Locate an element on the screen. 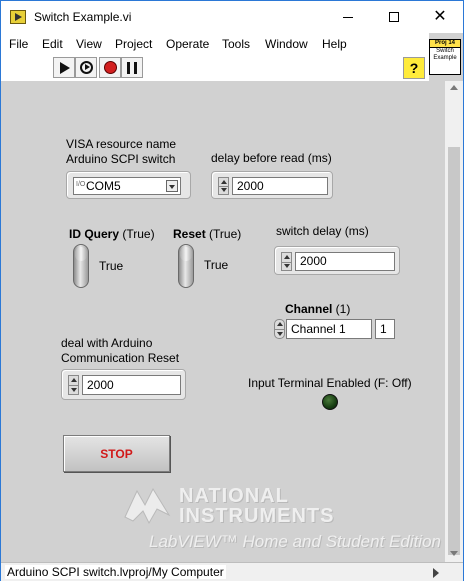  visa-resource-value: COM5 is located at coordinates (103, 186).